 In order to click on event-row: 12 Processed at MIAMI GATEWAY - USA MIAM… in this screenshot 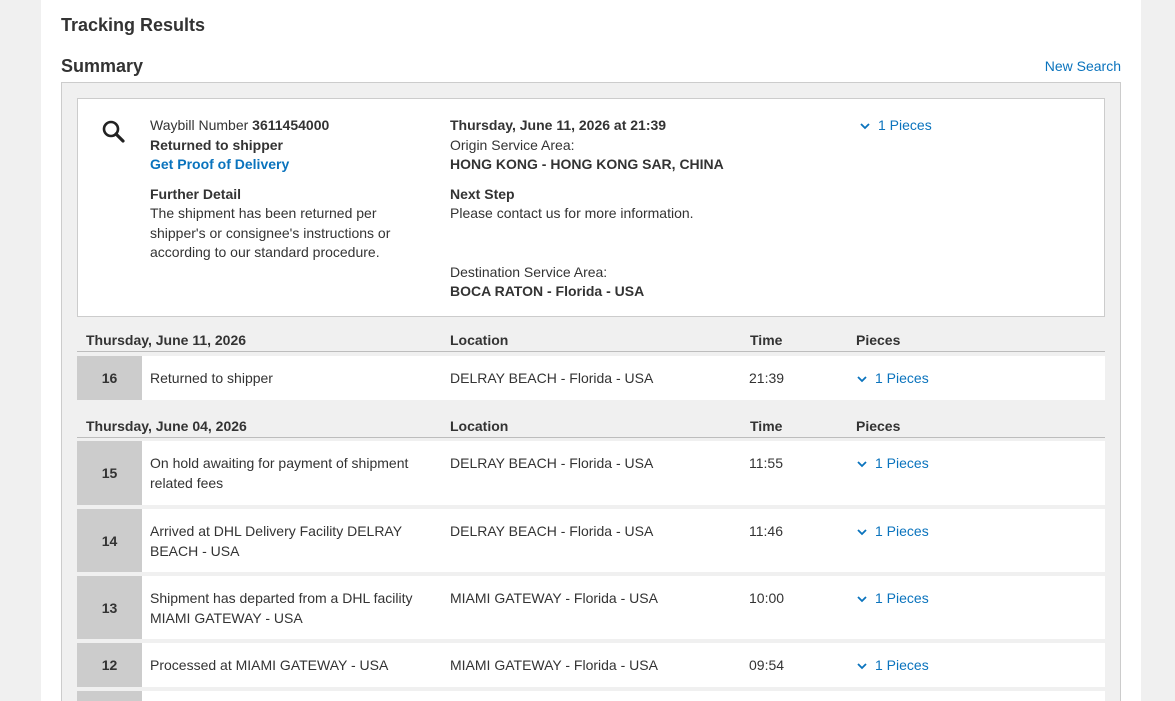, I will do `click(591, 665)`.